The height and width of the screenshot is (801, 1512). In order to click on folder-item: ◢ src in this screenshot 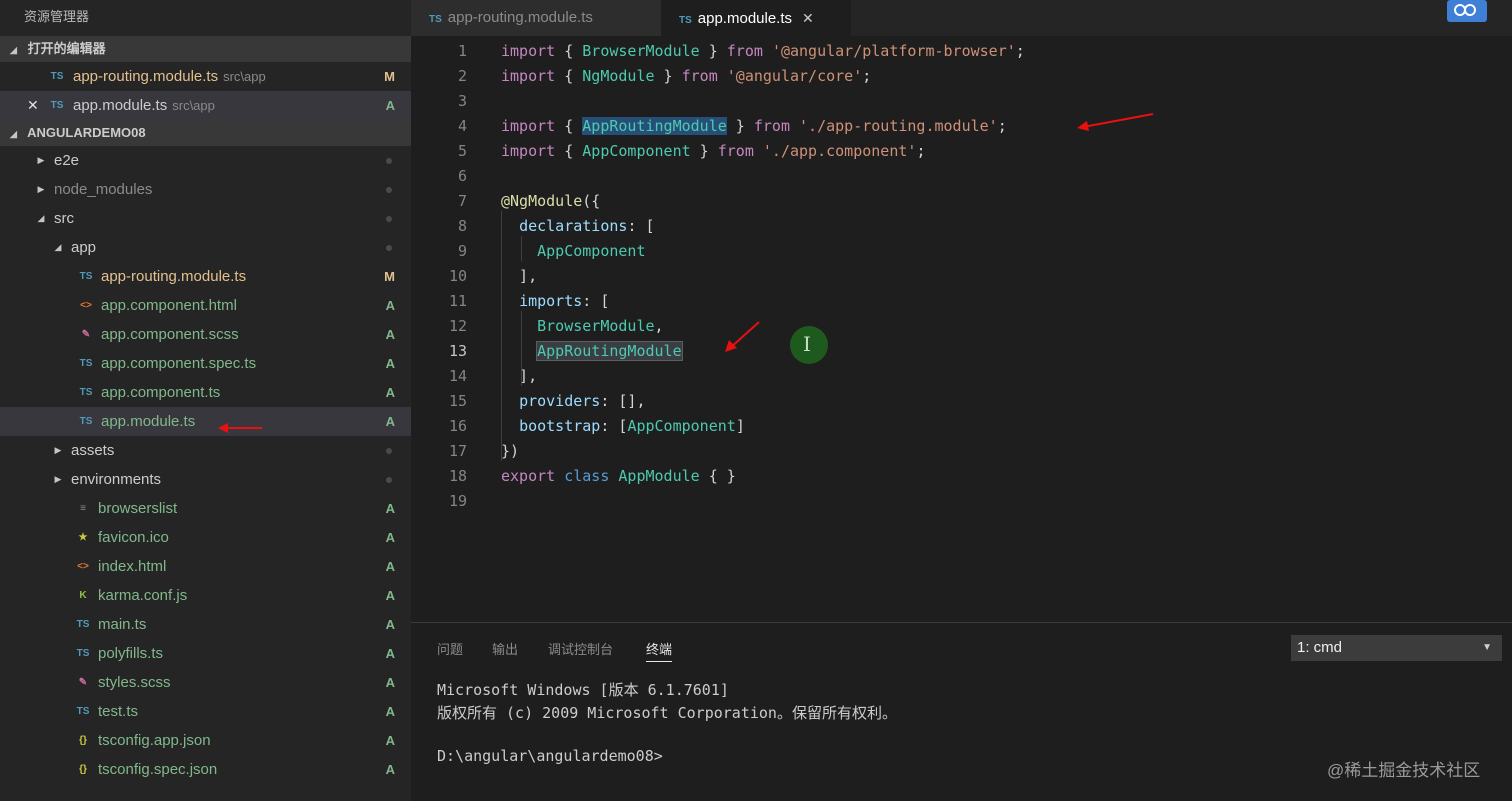, I will do `click(205, 218)`.